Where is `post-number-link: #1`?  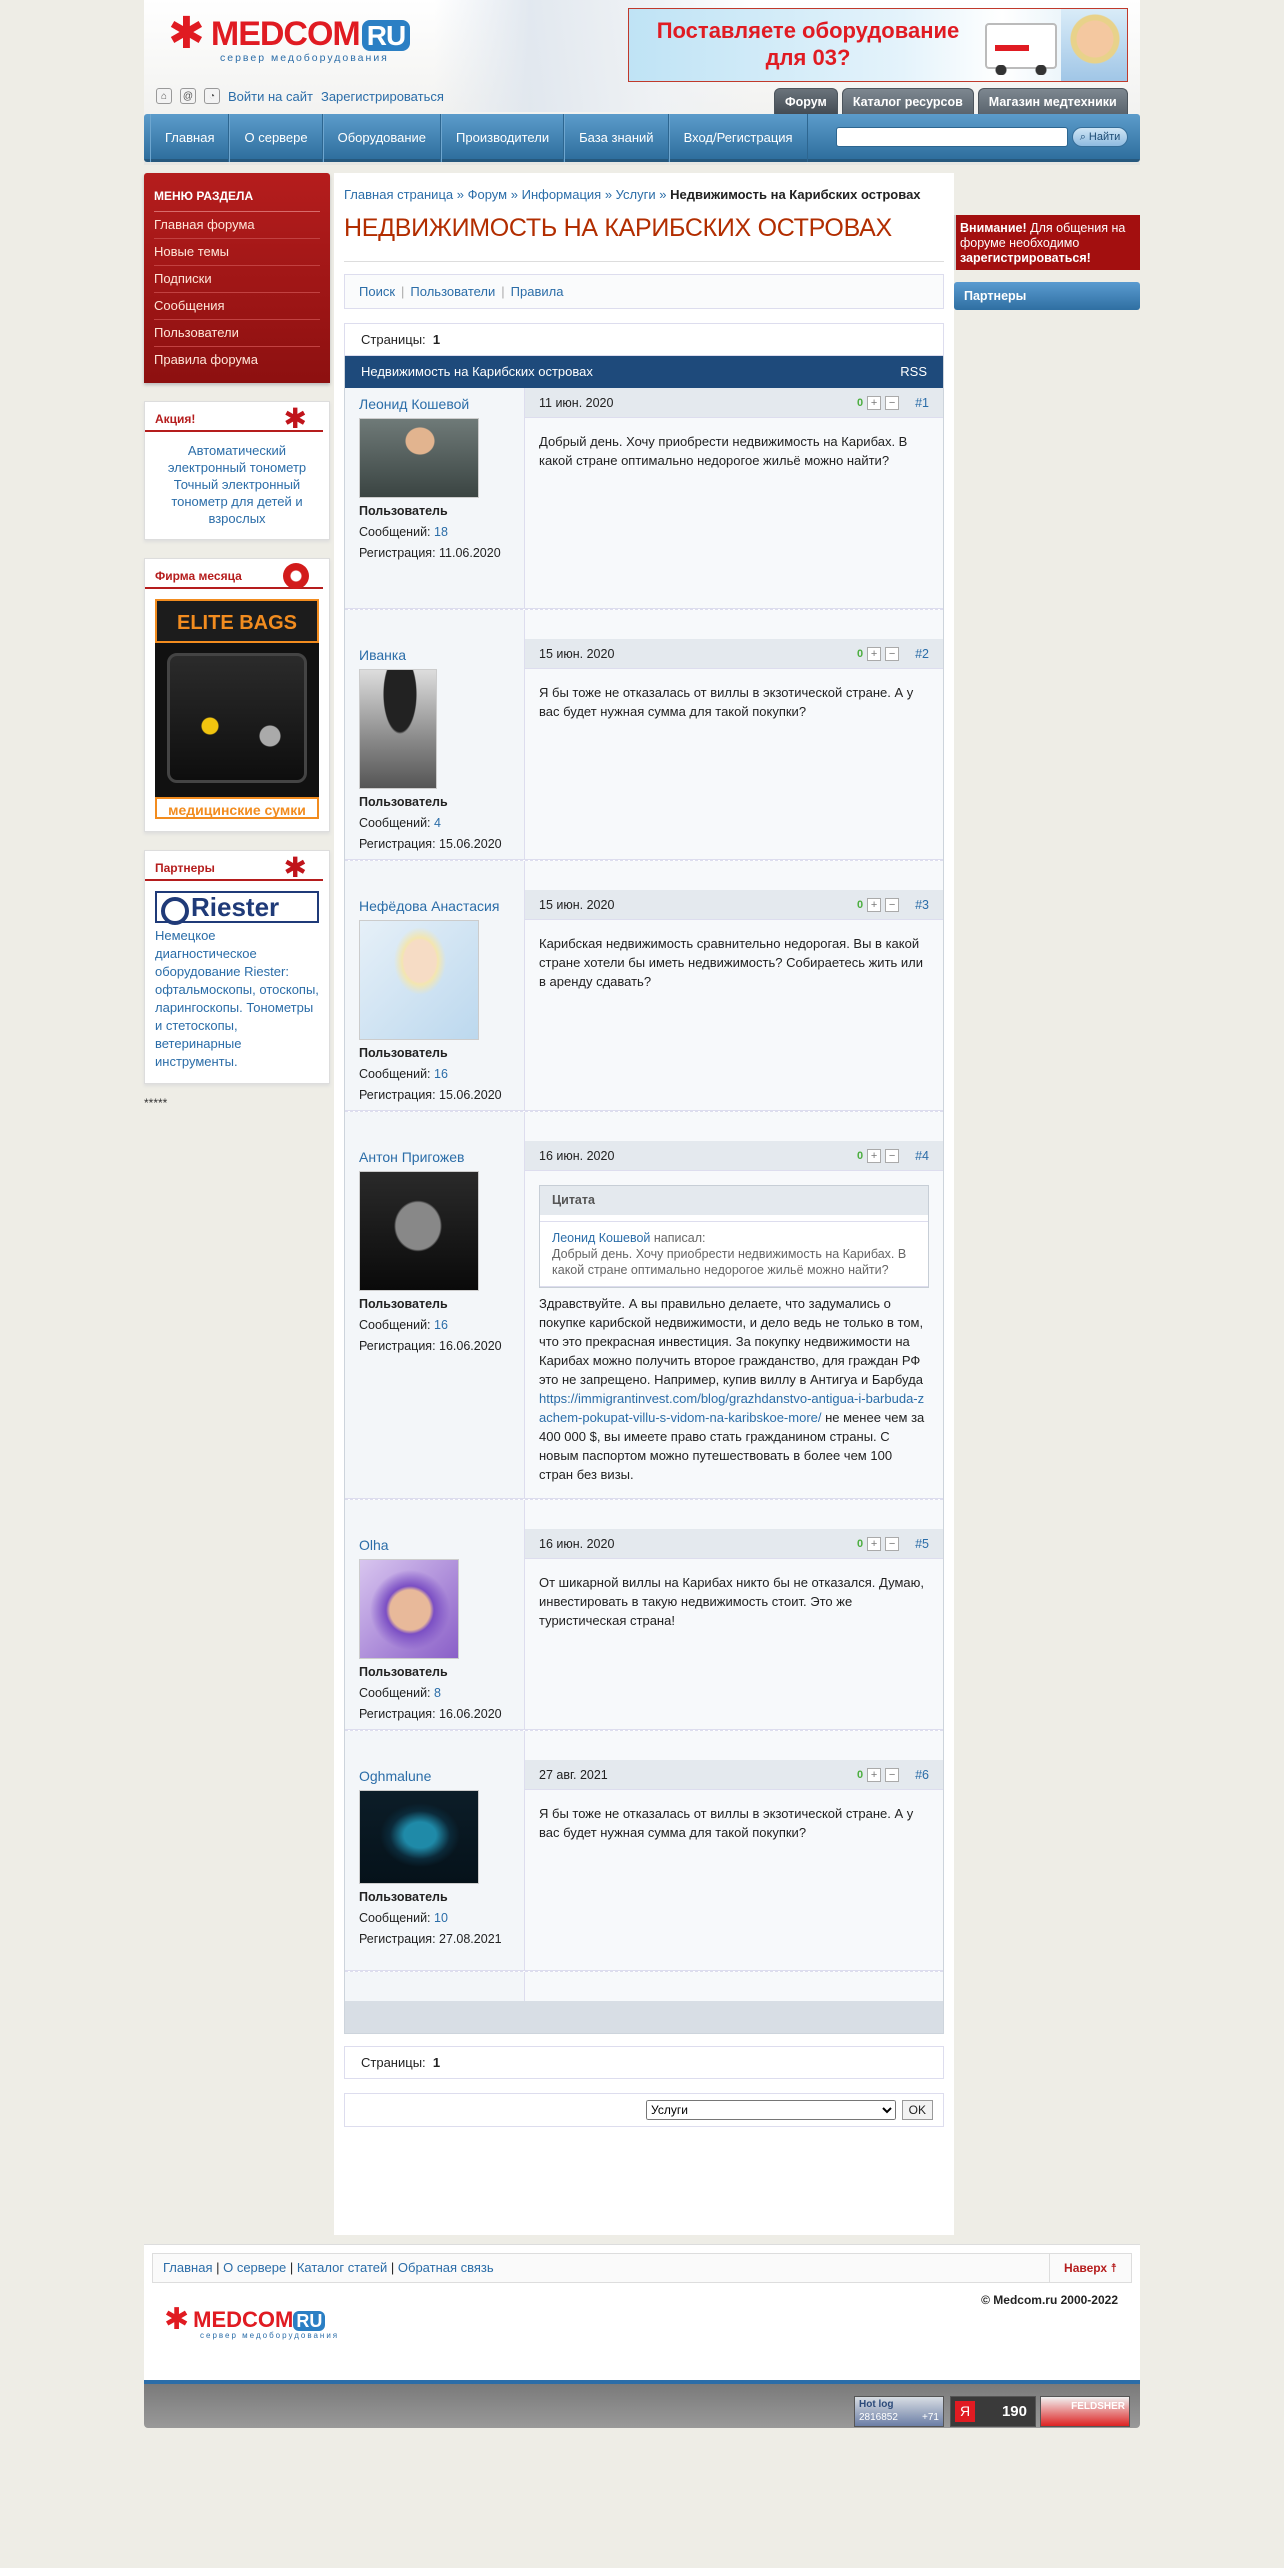 post-number-link: #1 is located at coordinates (922, 403).